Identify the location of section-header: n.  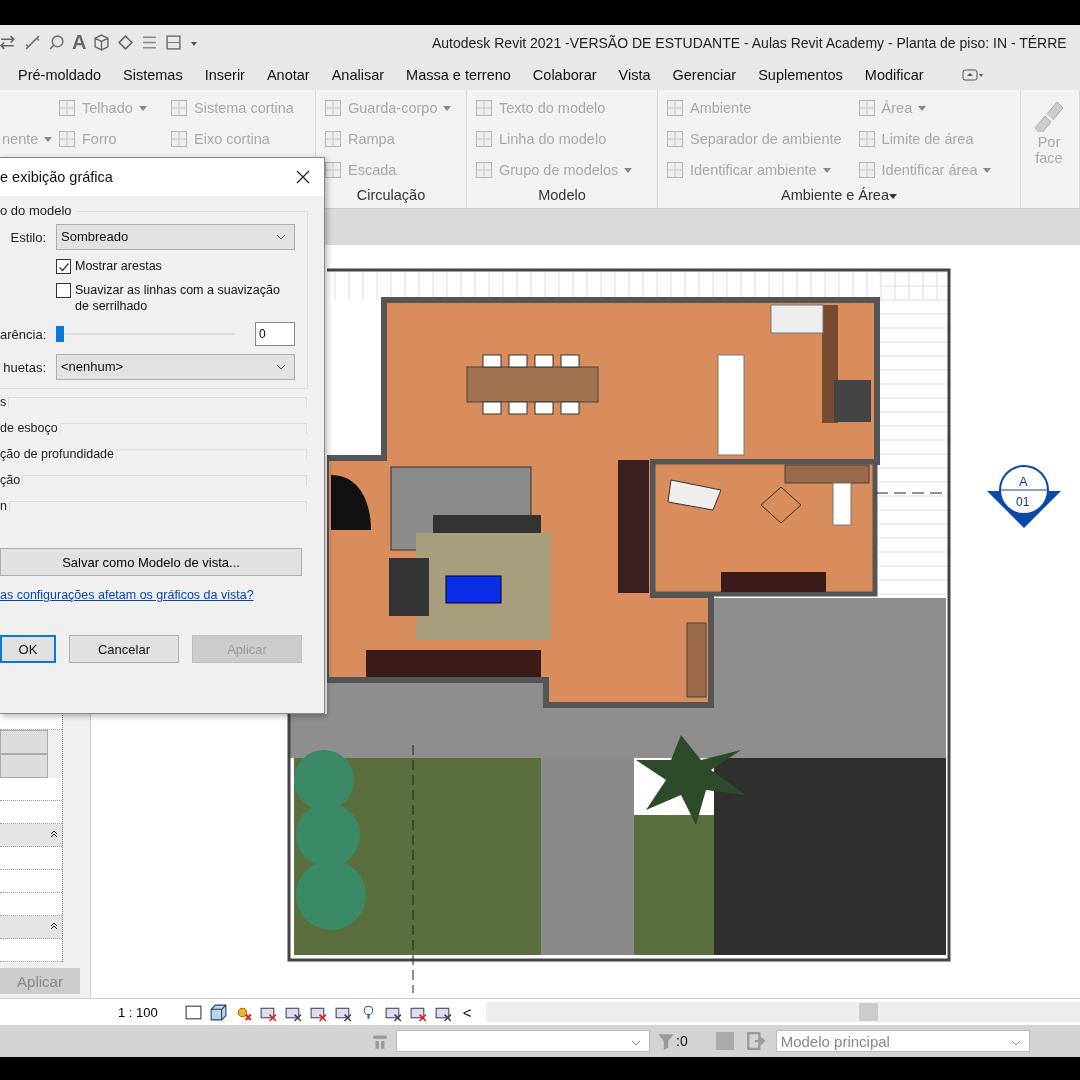
(3, 506).